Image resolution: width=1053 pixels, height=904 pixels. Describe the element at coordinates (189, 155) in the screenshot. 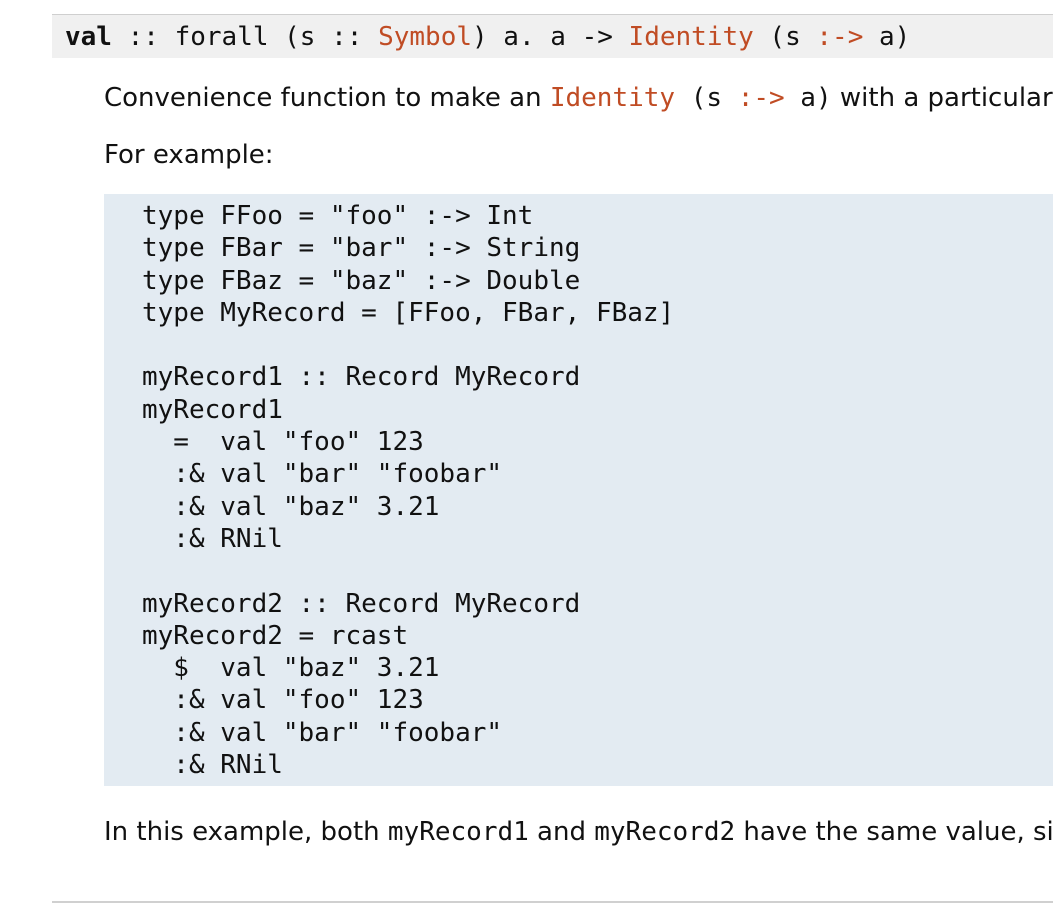

I see `example-intro: For example:` at that location.